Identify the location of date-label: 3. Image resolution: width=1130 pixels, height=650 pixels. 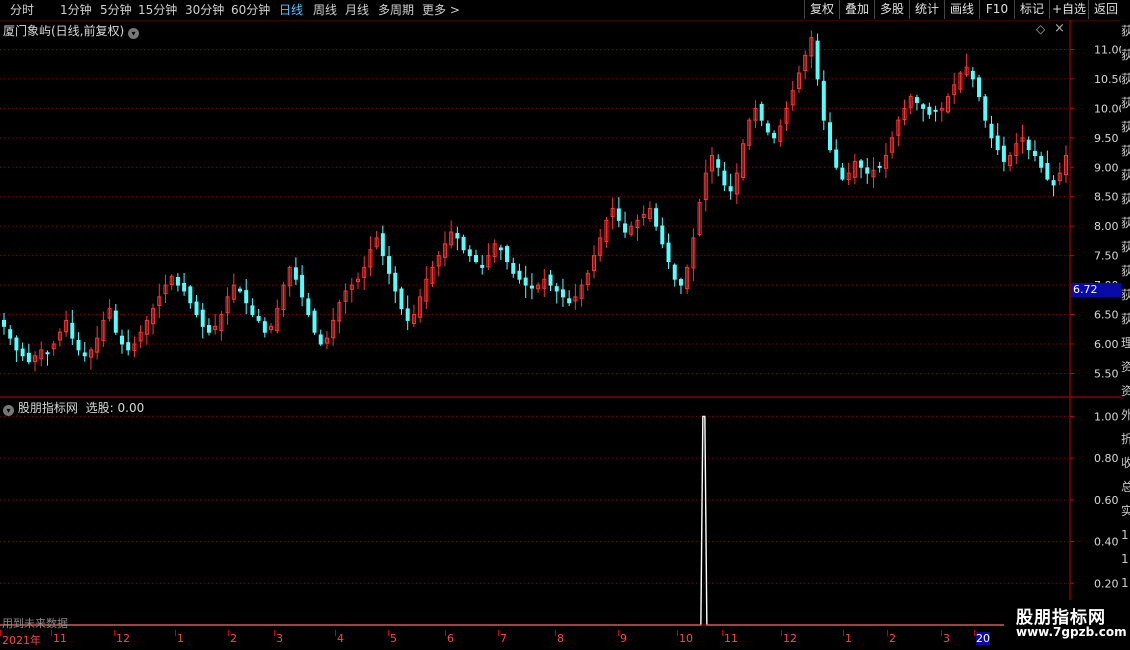
(946, 638).